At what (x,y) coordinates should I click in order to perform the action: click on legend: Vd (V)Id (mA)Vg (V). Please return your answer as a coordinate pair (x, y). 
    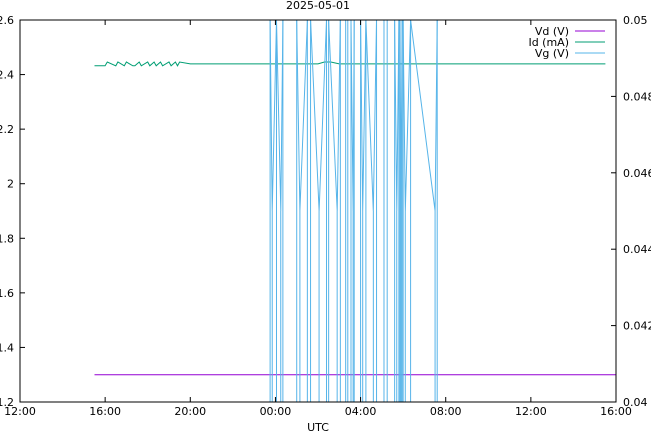
    Looking at the image, I should click on (566, 42).